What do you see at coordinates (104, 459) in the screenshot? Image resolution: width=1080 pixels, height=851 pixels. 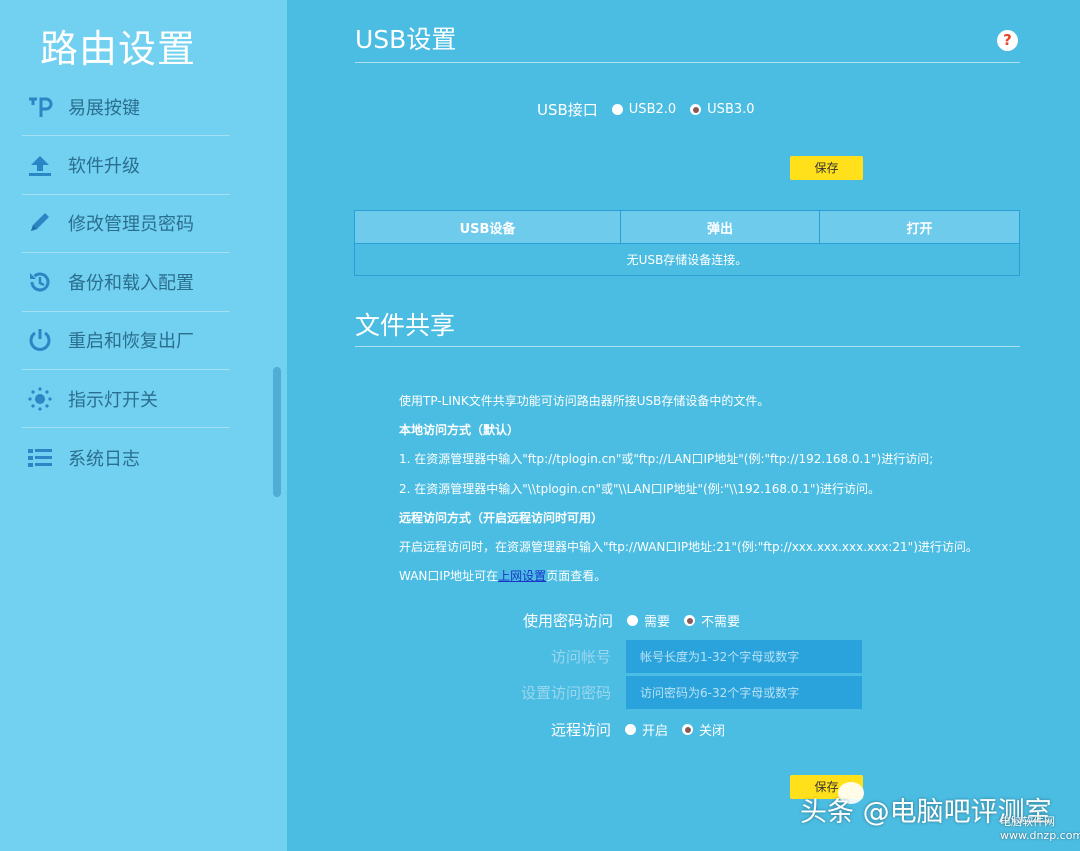 I see `sidebar-item-label: 系统日志` at bounding box center [104, 459].